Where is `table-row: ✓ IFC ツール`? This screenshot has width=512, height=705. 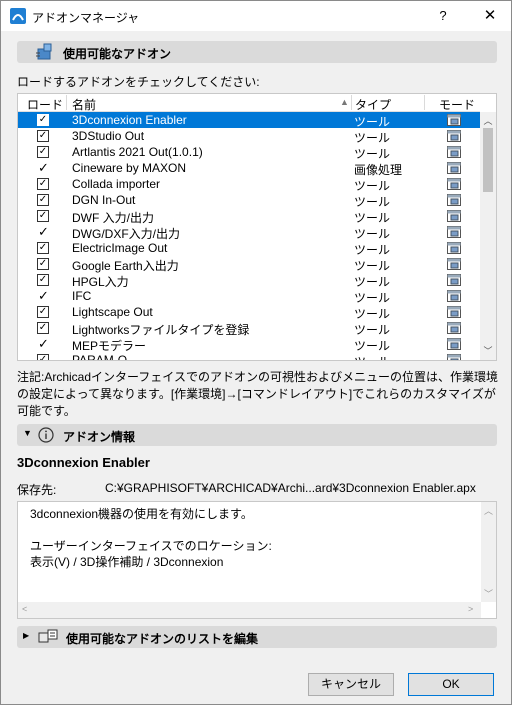 table-row: ✓ IFC ツール is located at coordinates (249, 296).